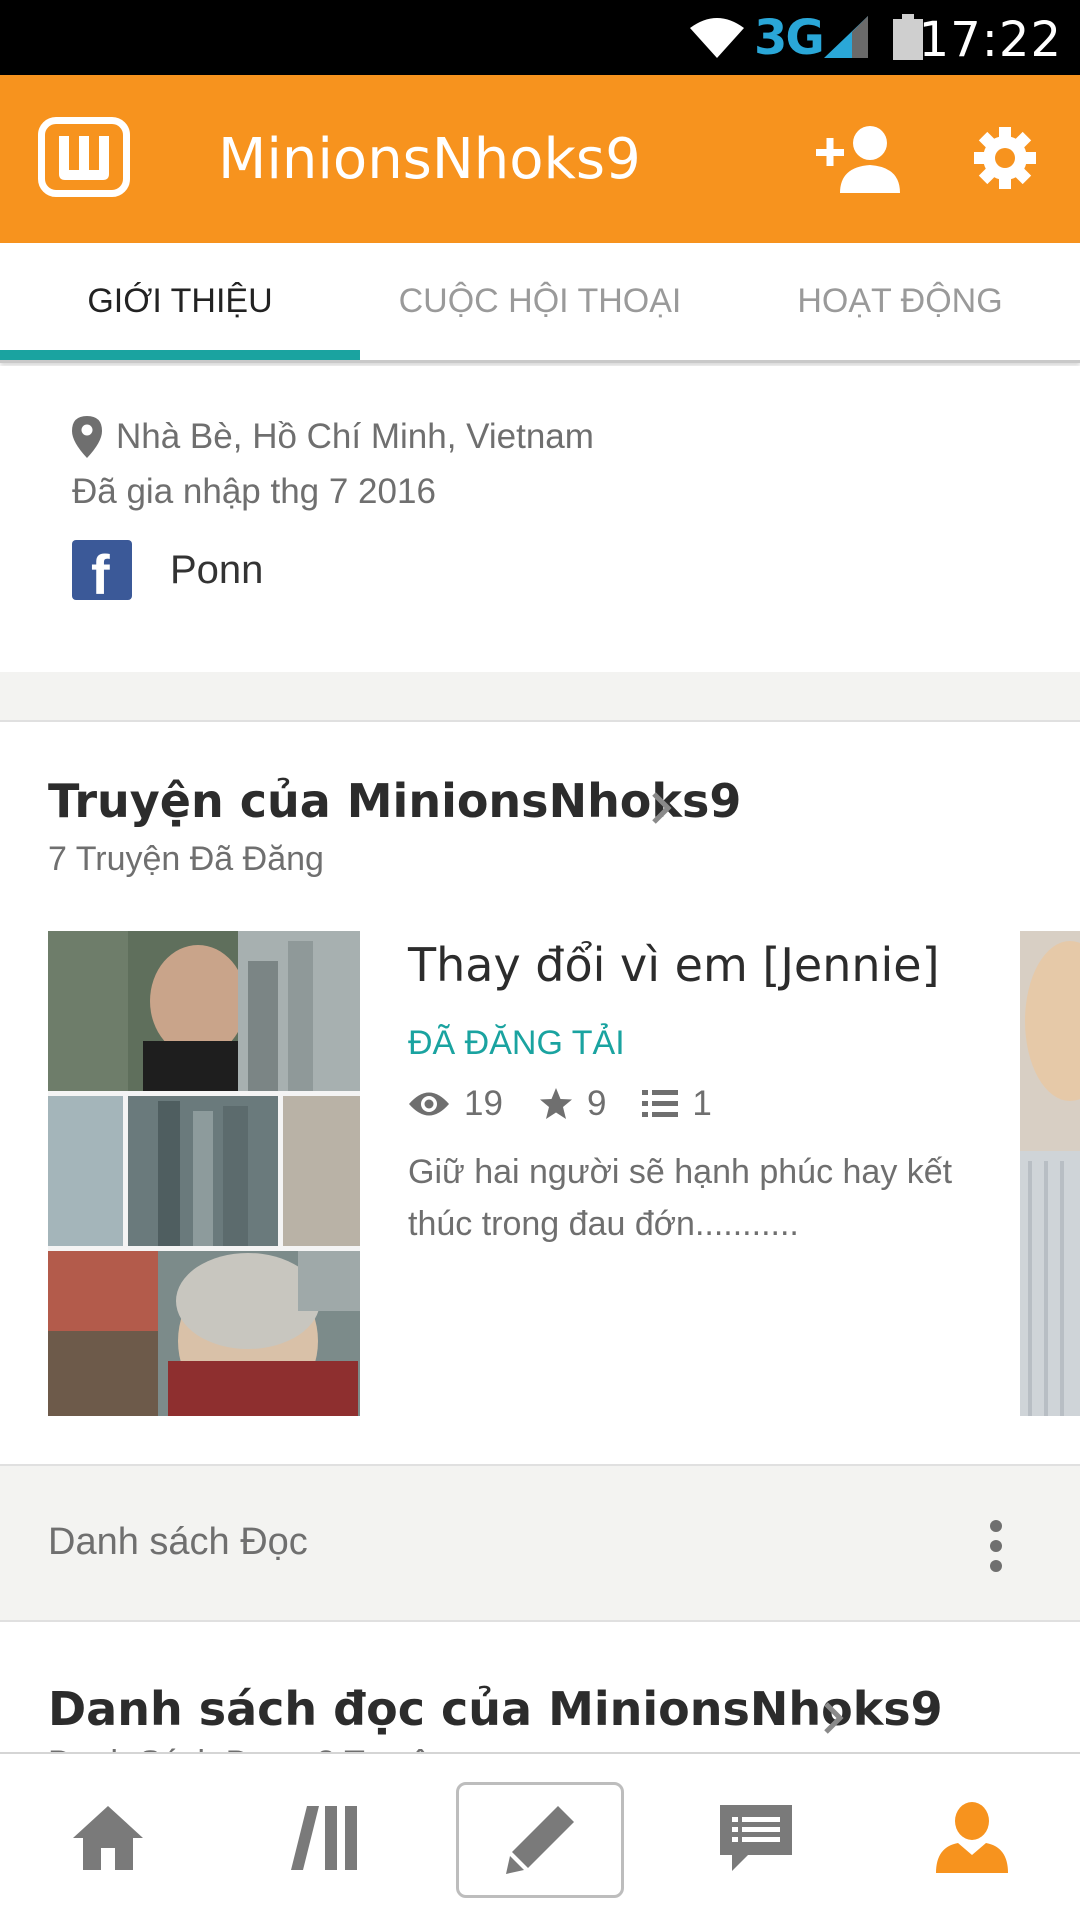  What do you see at coordinates (483, 1103) in the screenshot?
I see `views-count: 19` at bounding box center [483, 1103].